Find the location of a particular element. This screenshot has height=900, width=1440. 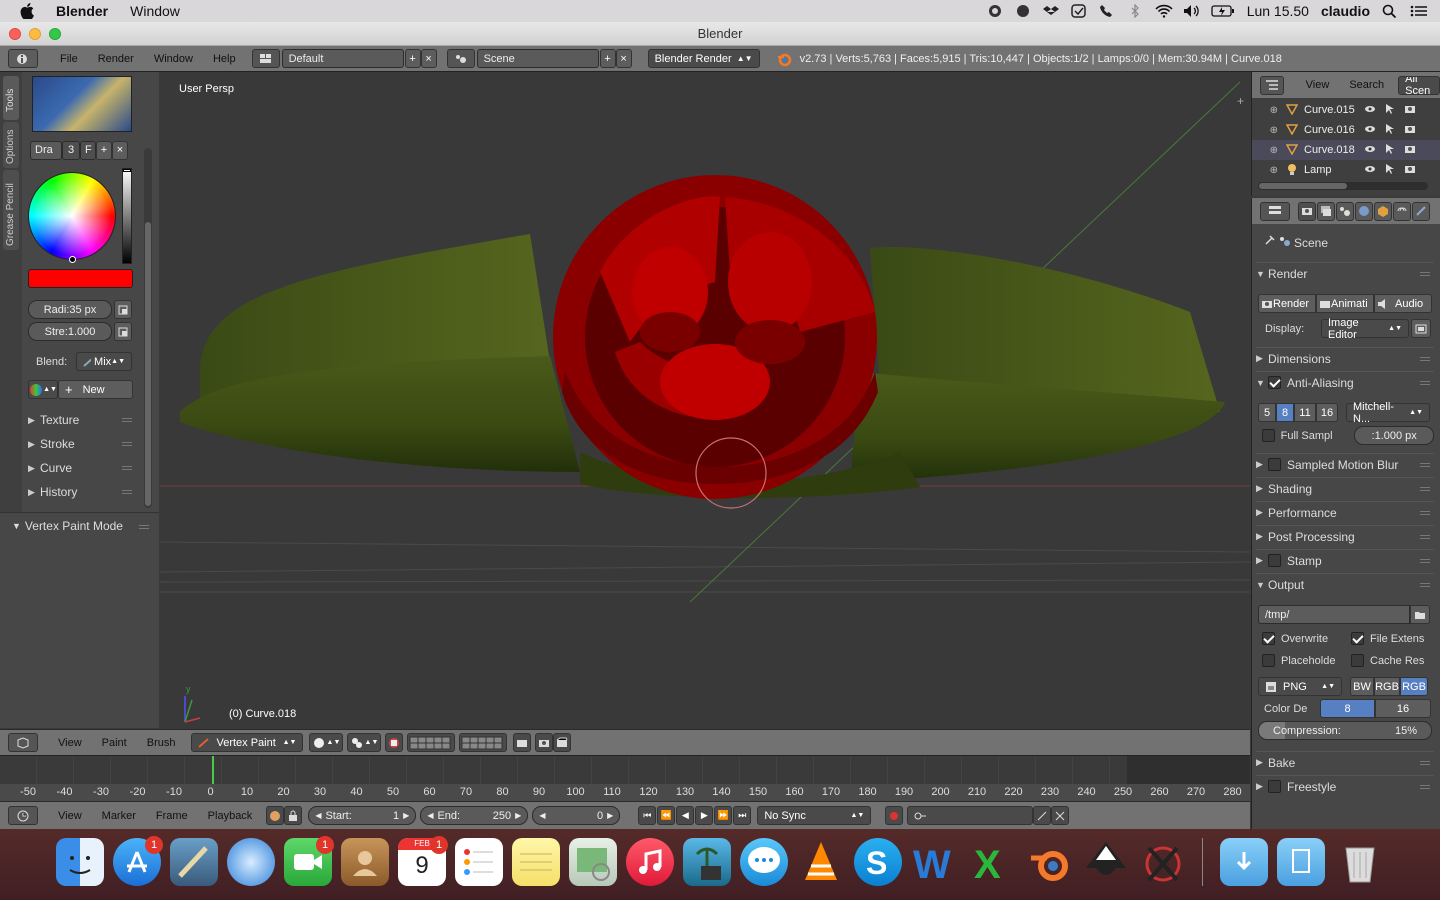

brush-preview-thumbnail is located at coordinates (82, 104).